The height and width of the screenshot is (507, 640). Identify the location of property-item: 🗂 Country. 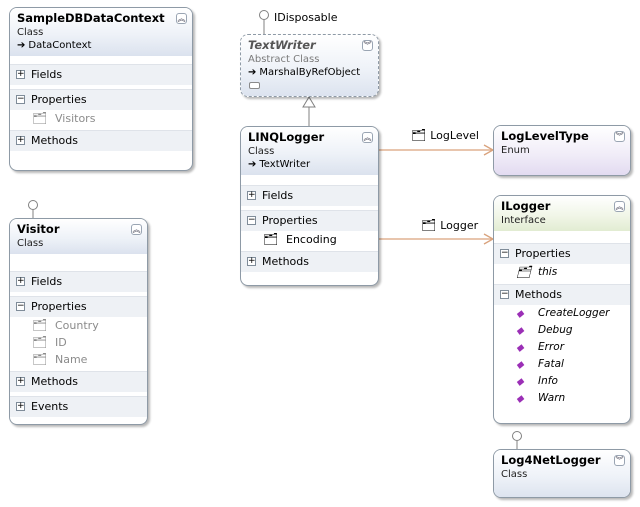
(78, 325).